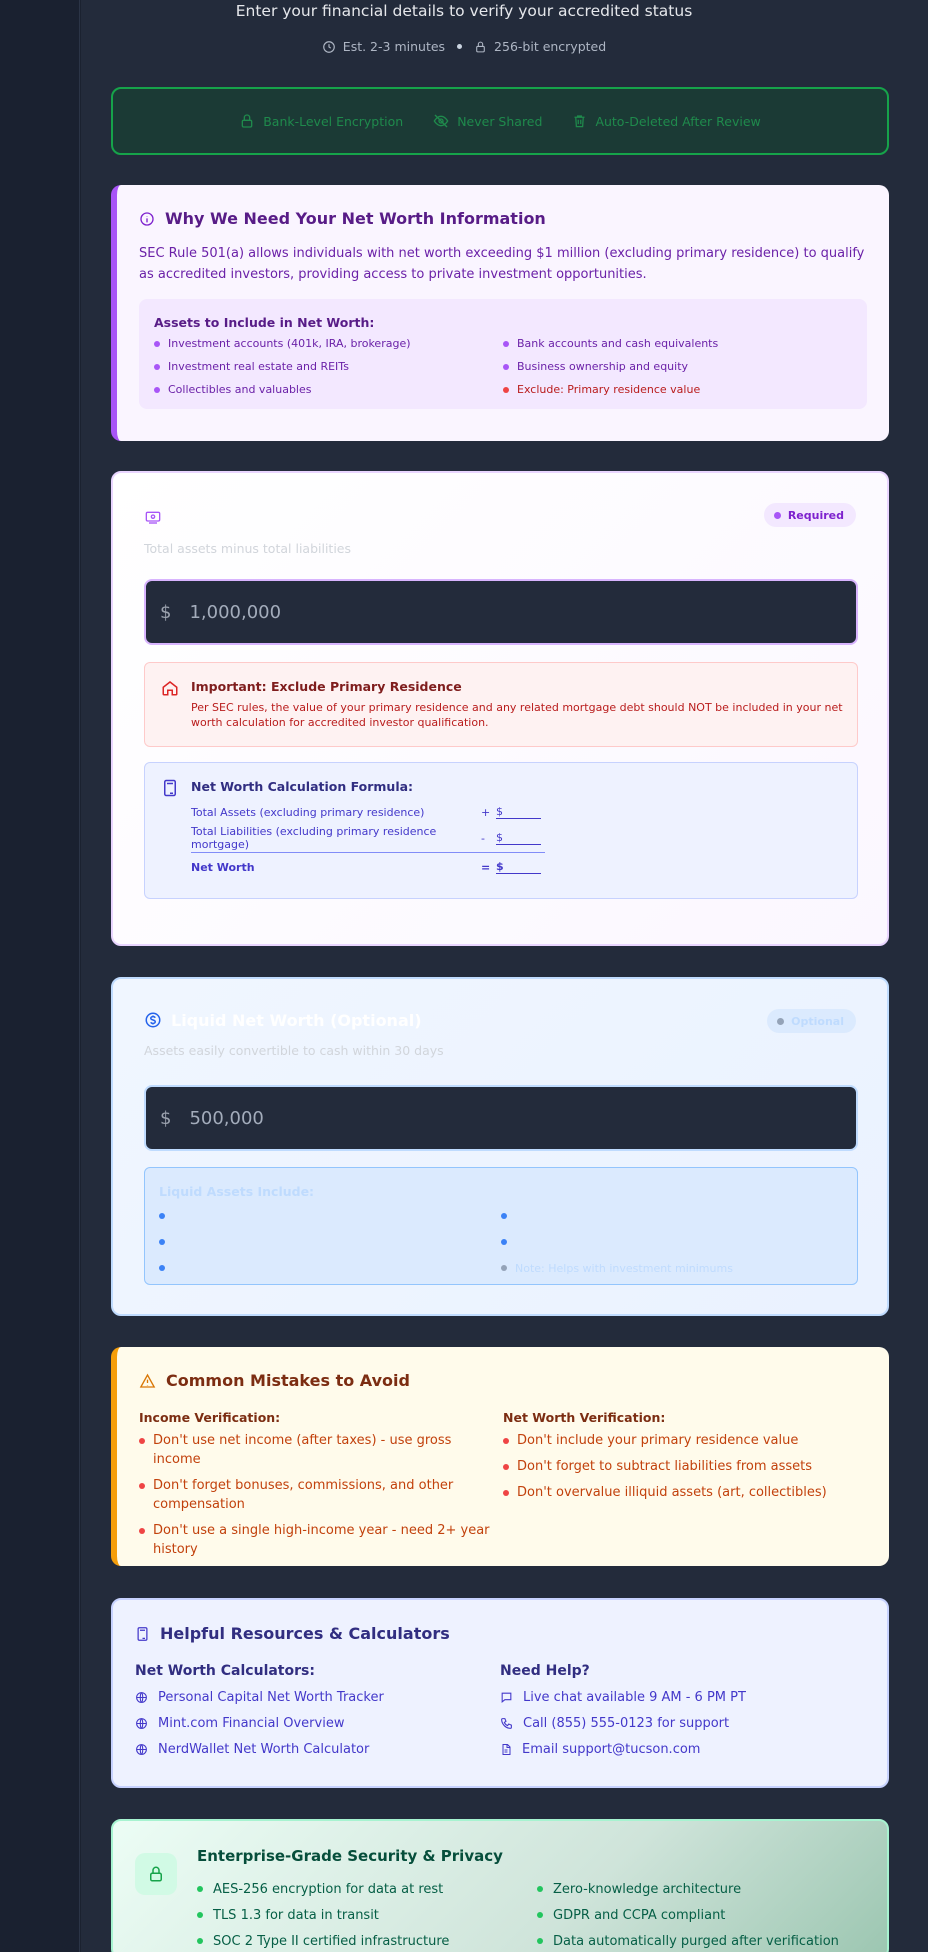  What do you see at coordinates (235, 612) in the screenshot?
I see `net-worth-placeholder: 1,000,000` at bounding box center [235, 612].